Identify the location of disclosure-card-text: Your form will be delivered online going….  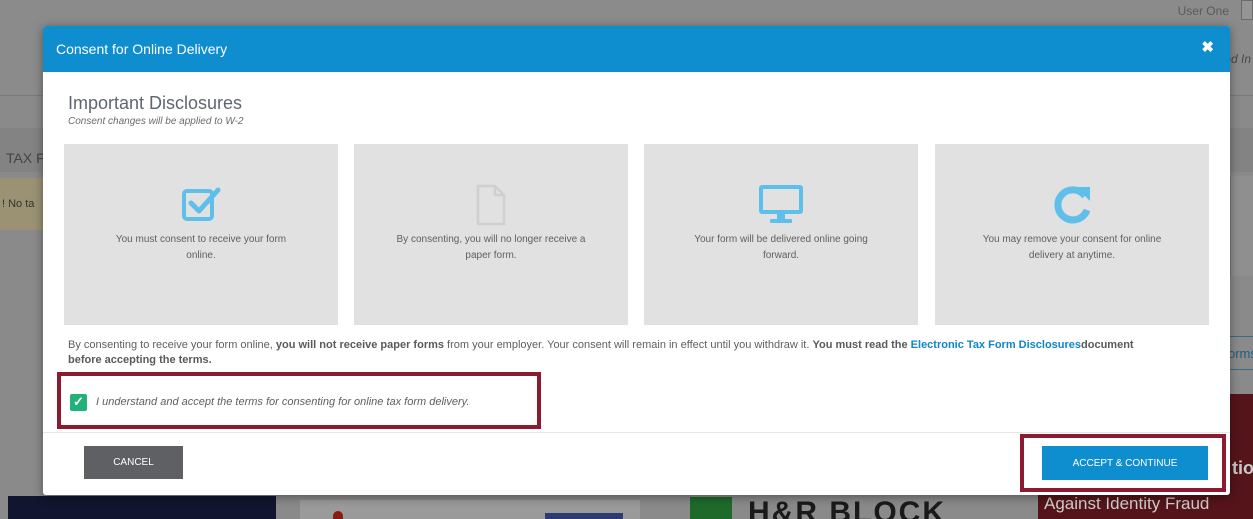
(781, 247).